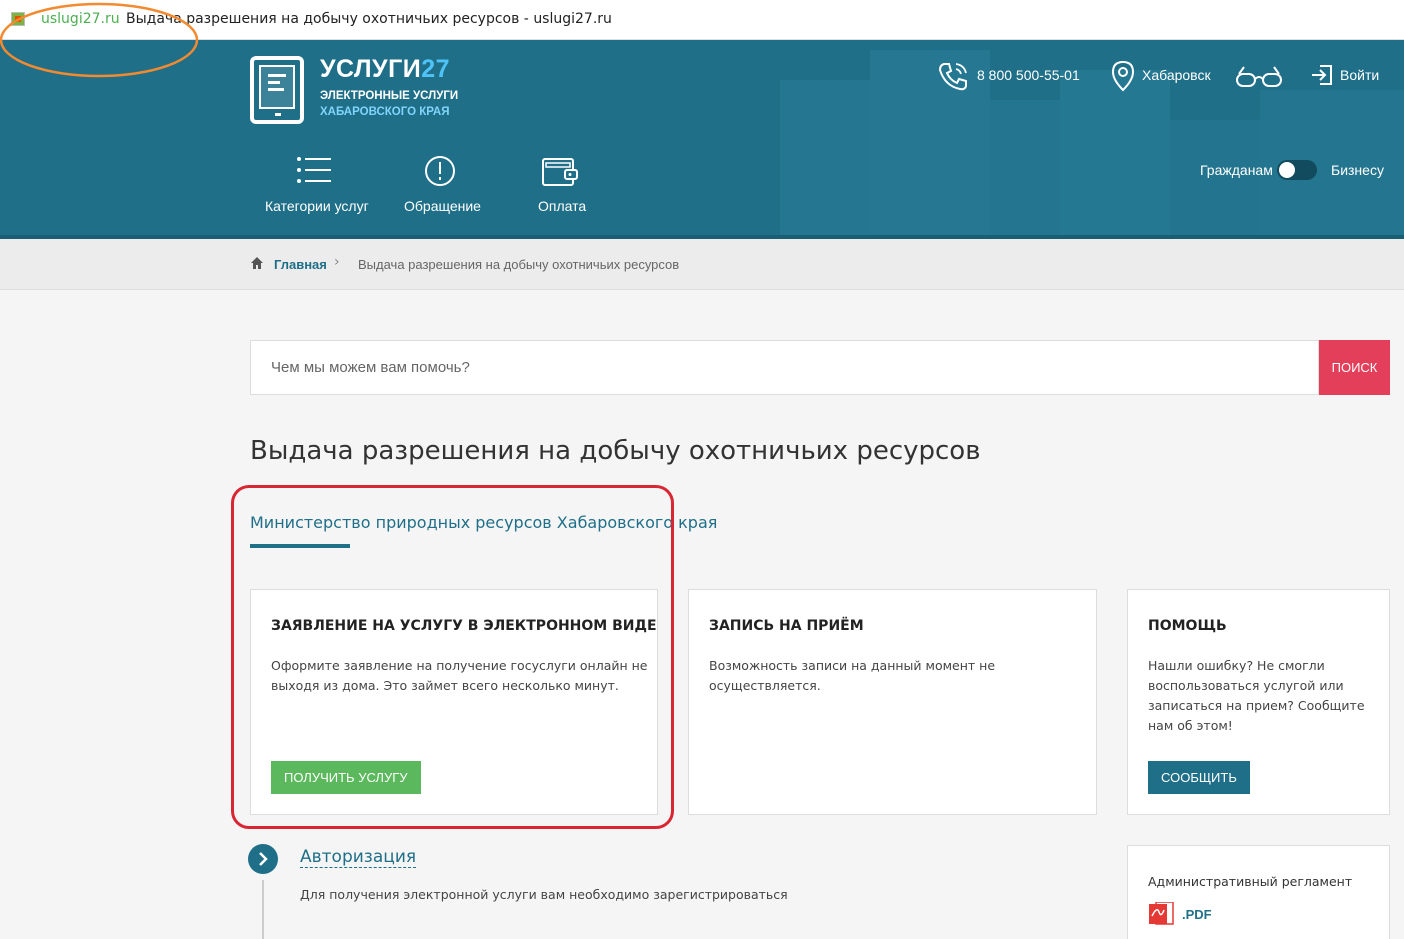  Describe the element at coordinates (464, 626) in the screenshot. I see `card-title: ЗАЯВЛЕНИЕ НА УСЛУГУ В ЭЛЕКТРОННОМ ВИДЕ` at that location.